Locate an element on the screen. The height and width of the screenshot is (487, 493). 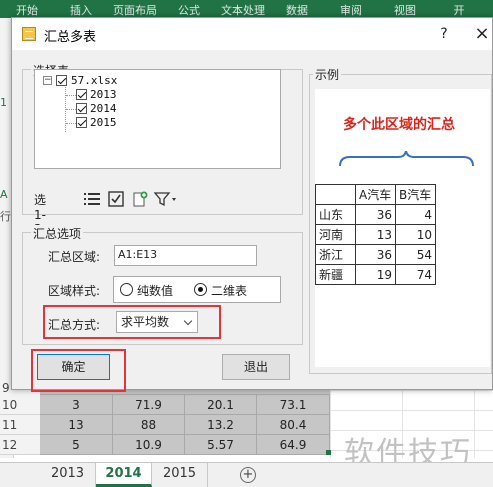
sheet-tab-2014: 2014 is located at coordinates (124, 475).